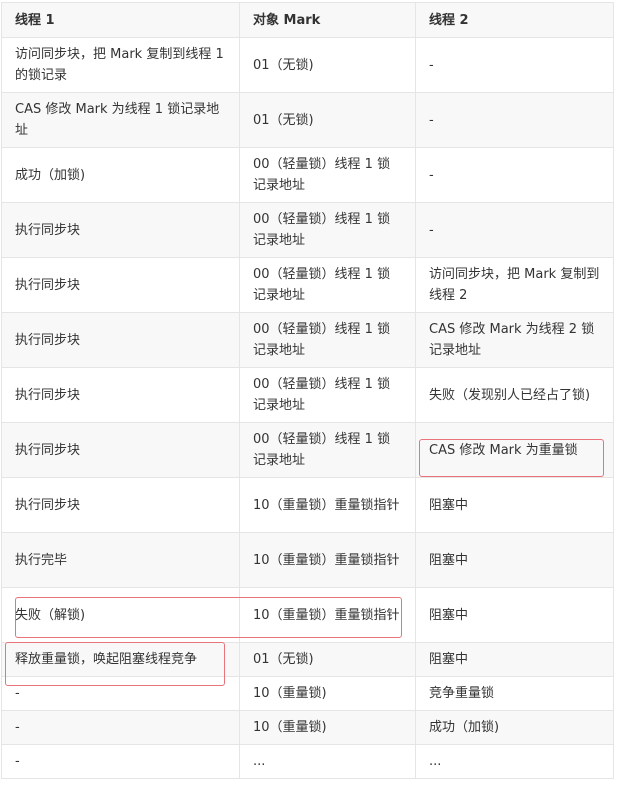 This screenshot has width=619, height=792. What do you see at coordinates (514, 727) in the screenshot?
I see `thread-2-cell: 成功（加锁)` at bounding box center [514, 727].